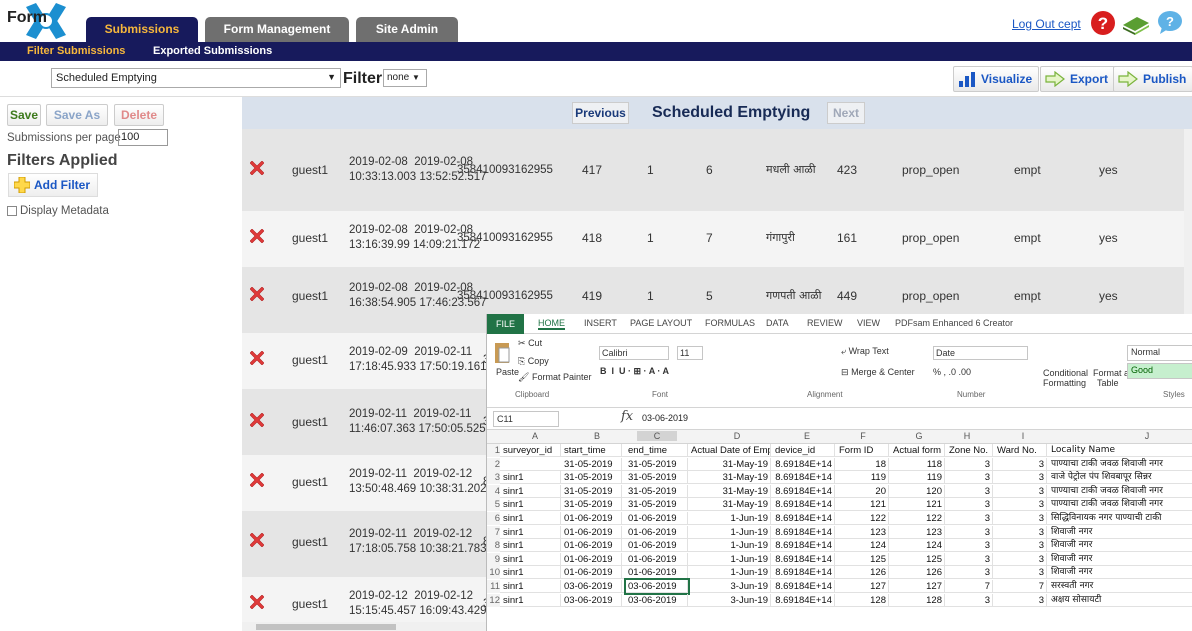 Image resolution: width=1192 pixels, height=631 pixels. What do you see at coordinates (1120, 450) in the screenshot?
I see `spreadsheet-cell: Locality Name` at bounding box center [1120, 450].